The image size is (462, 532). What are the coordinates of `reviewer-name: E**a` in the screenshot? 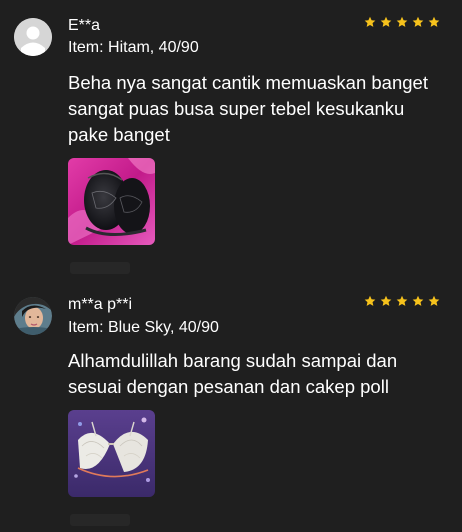 It's located at (84, 25).